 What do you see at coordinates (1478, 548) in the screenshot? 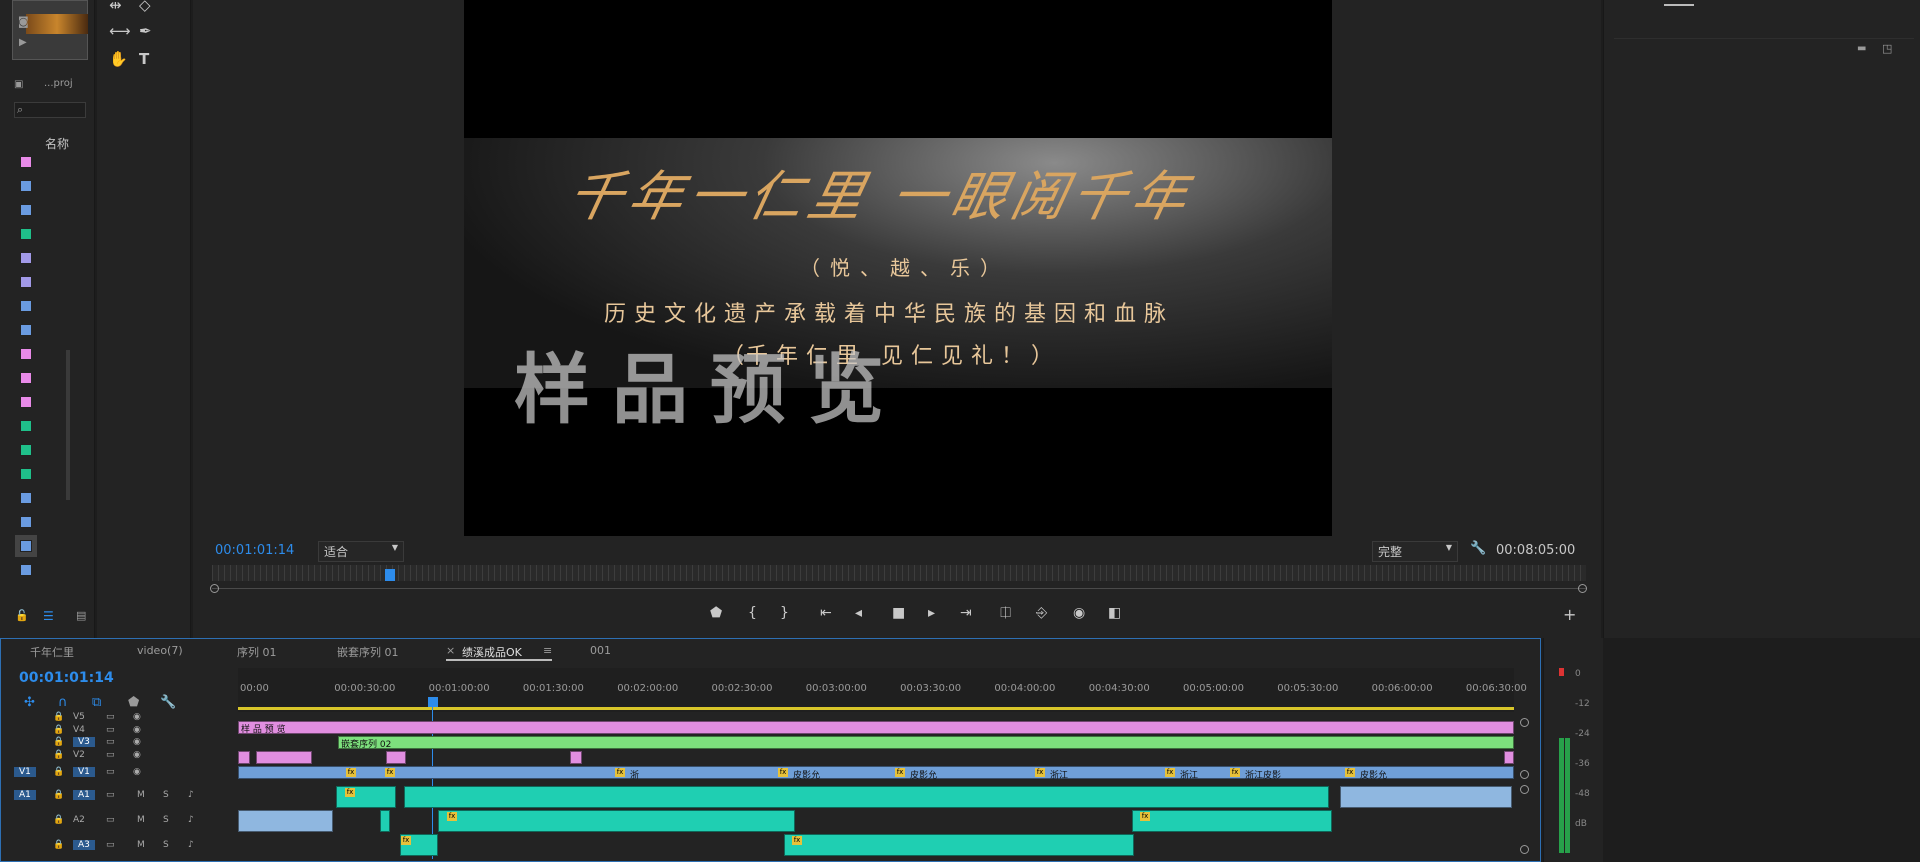
I see `settings-wrench-icon: 🔧` at bounding box center [1478, 548].